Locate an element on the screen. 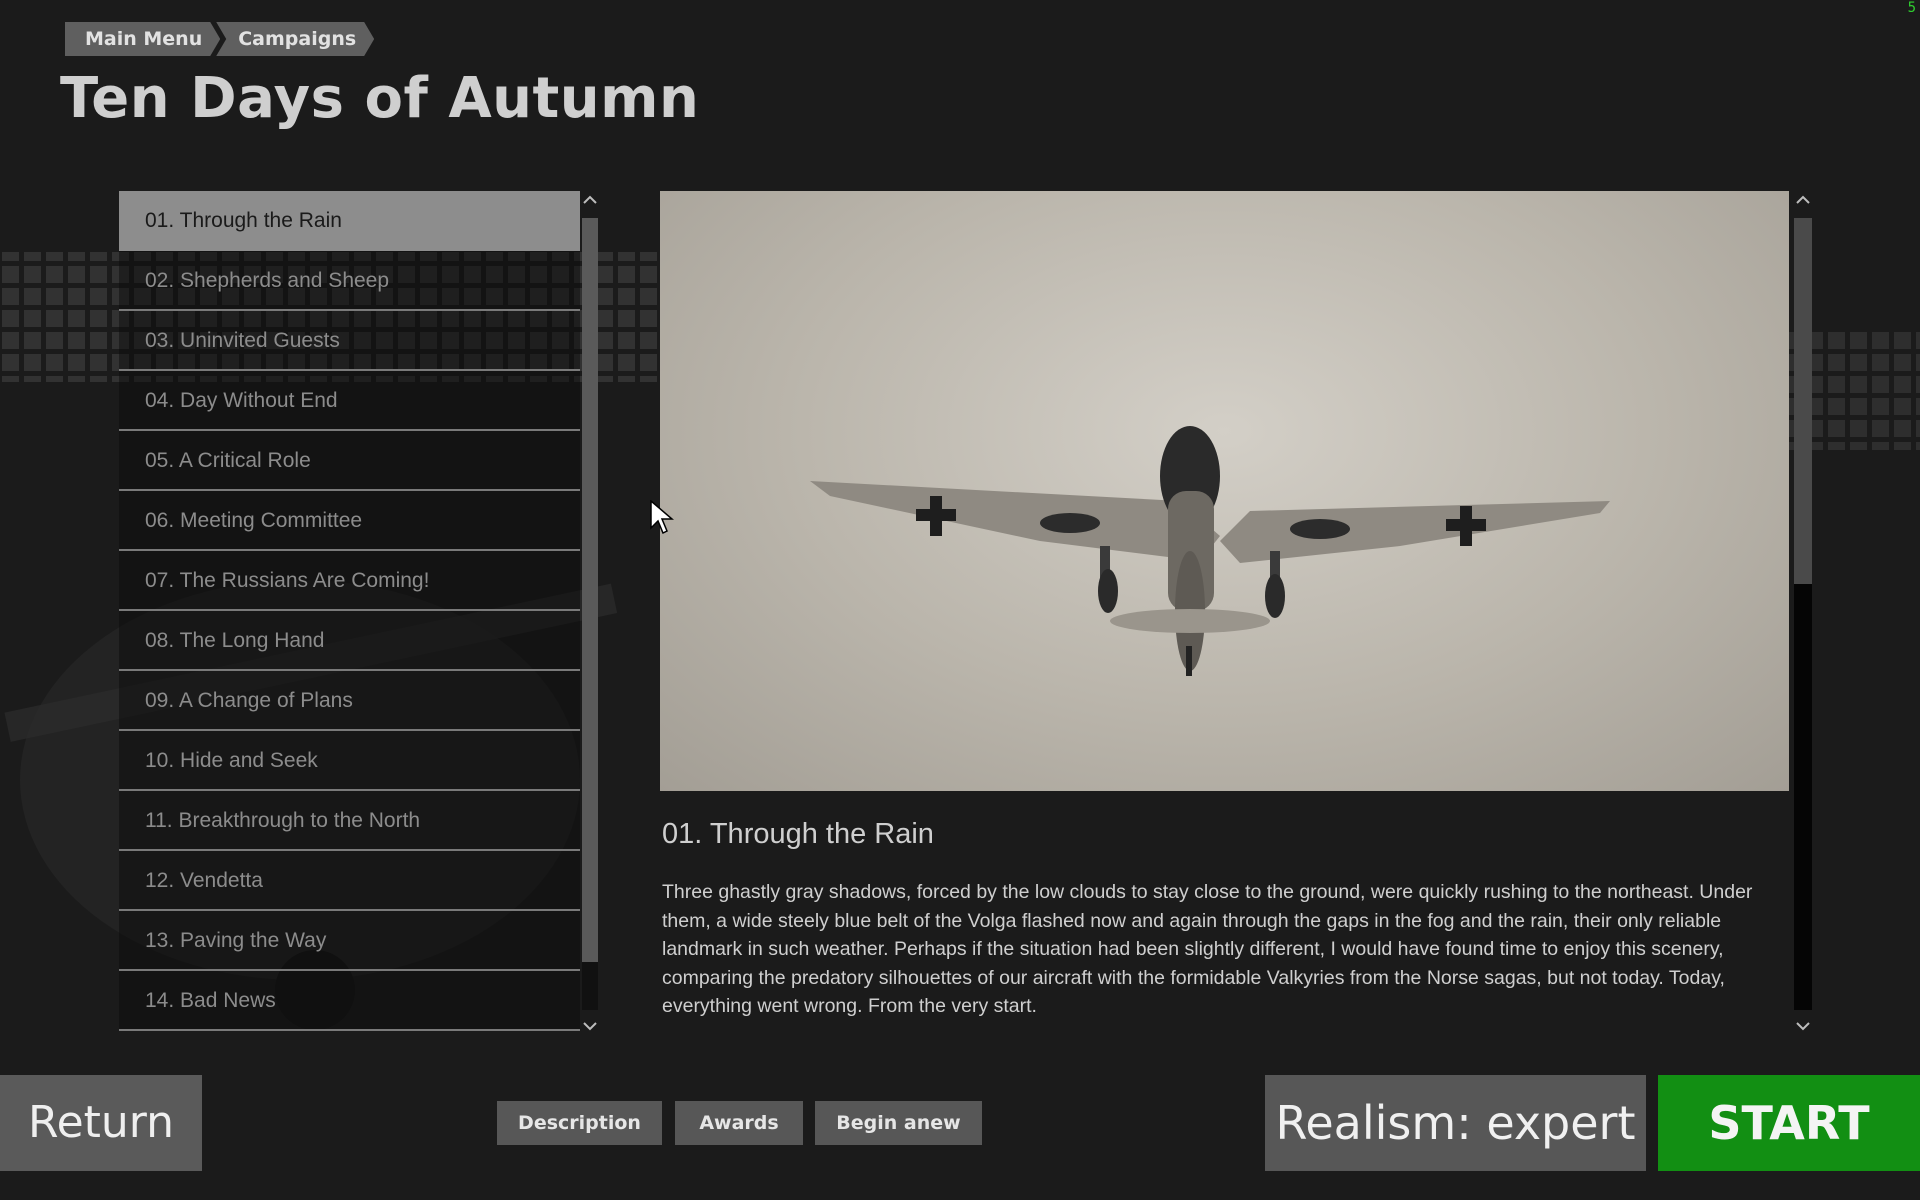  mission-item-11: 11. Breakthrough to the North is located at coordinates (349, 821).